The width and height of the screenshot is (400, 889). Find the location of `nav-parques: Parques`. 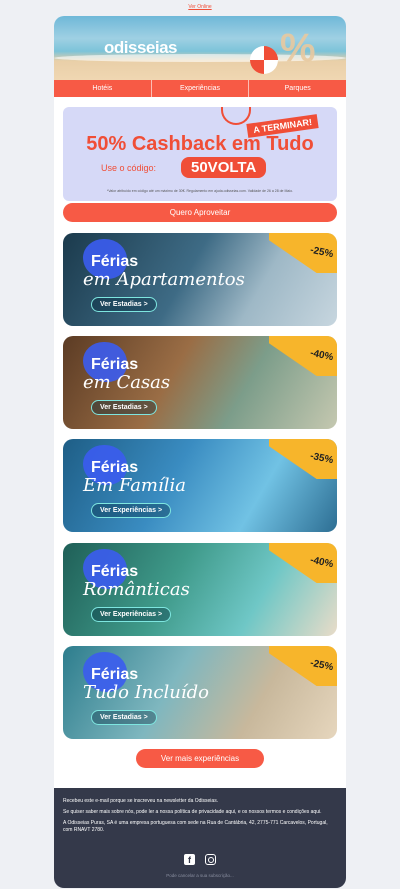

nav-parques: Parques is located at coordinates (297, 88).